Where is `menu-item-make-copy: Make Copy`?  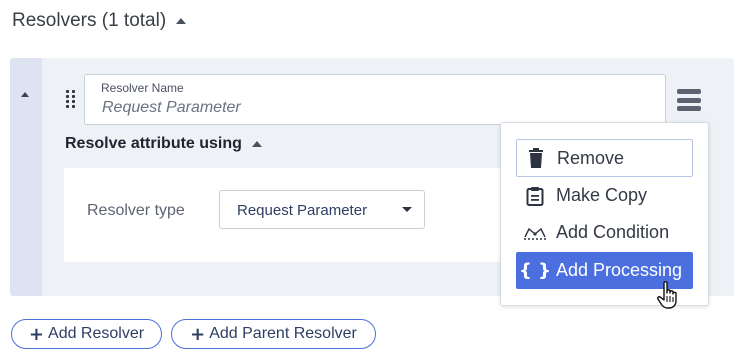 menu-item-make-copy: Make Copy is located at coordinates (604, 195).